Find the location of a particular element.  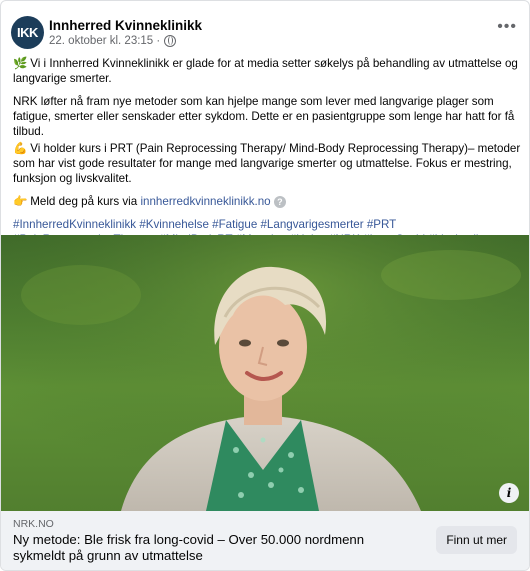

avatar: IKK is located at coordinates (27, 32).